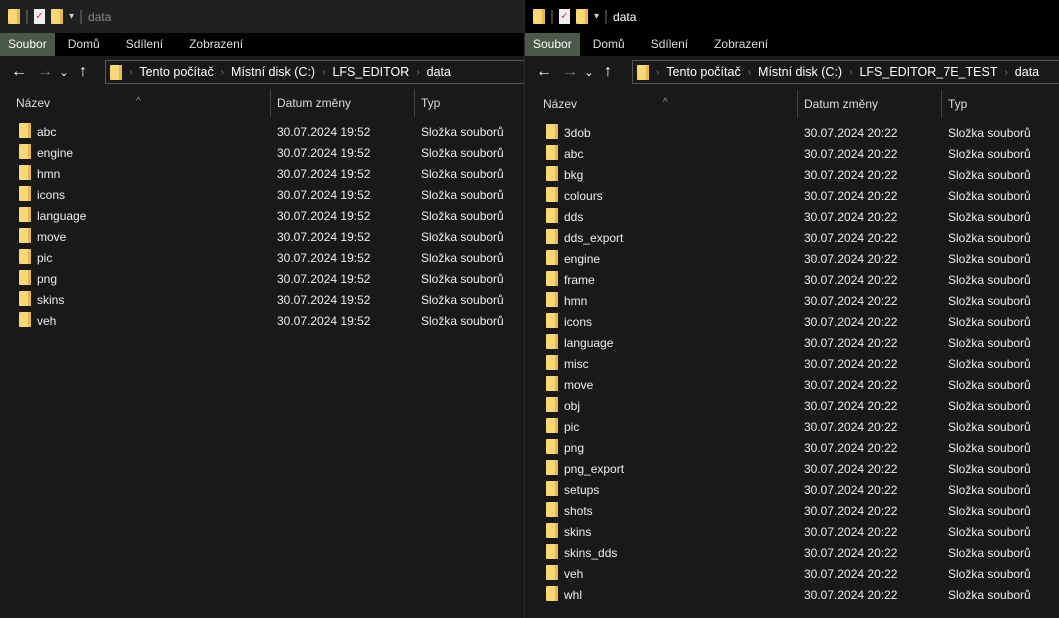 This screenshot has height=618, width=1059. What do you see at coordinates (51, 195) in the screenshot?
I see `item-name: icons` at bounding box center [51, 195].